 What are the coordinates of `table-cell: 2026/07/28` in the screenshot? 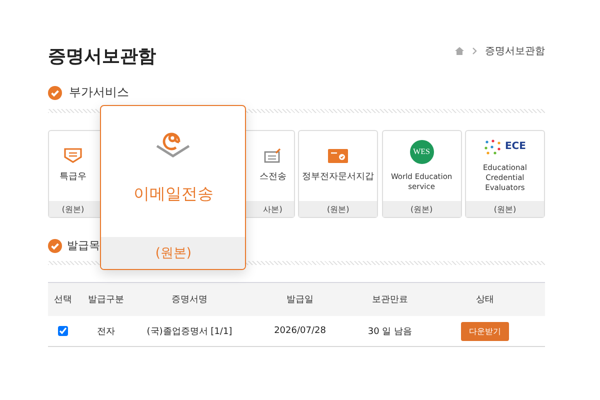 It's located at (300, 331).